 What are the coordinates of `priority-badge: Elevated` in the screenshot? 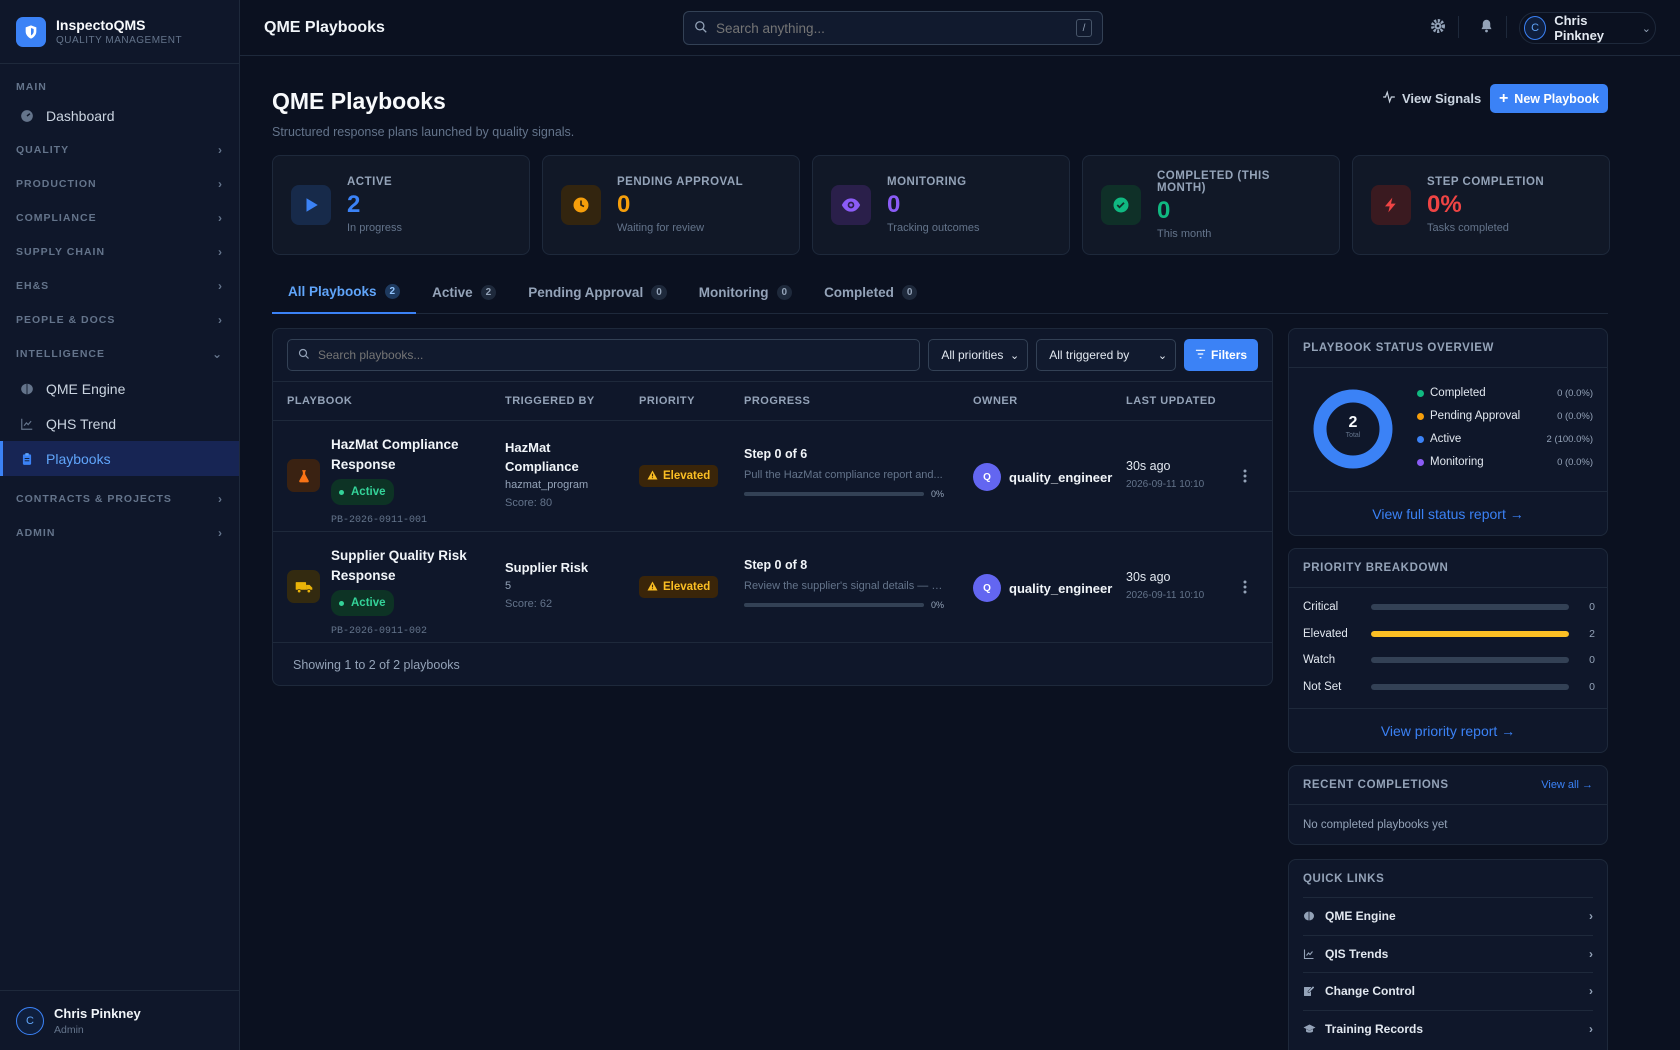 It's located at (679, 476).